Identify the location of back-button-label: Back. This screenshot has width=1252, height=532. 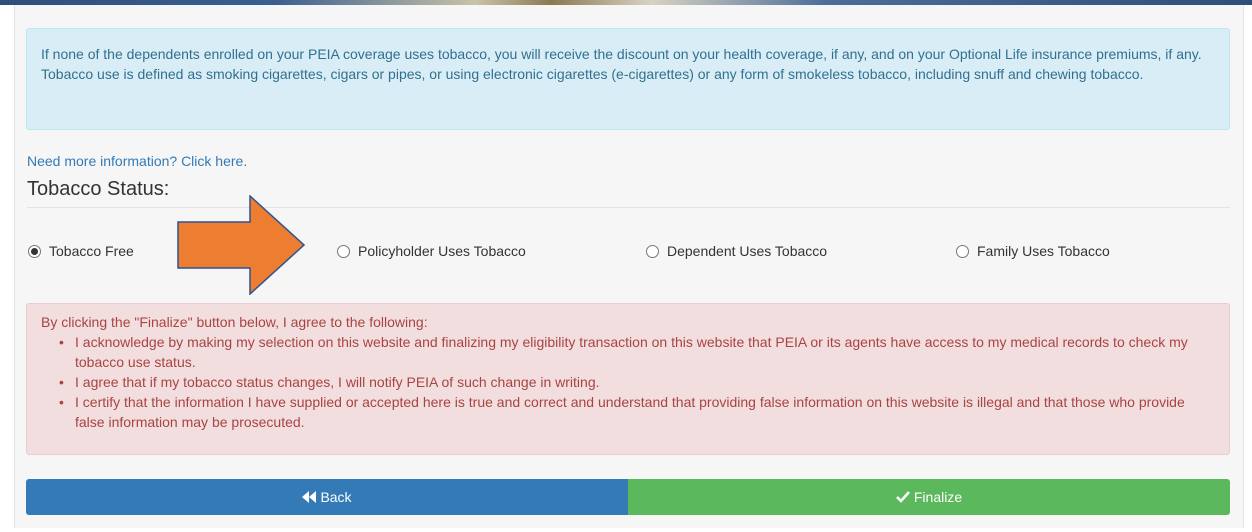
(336, 497).